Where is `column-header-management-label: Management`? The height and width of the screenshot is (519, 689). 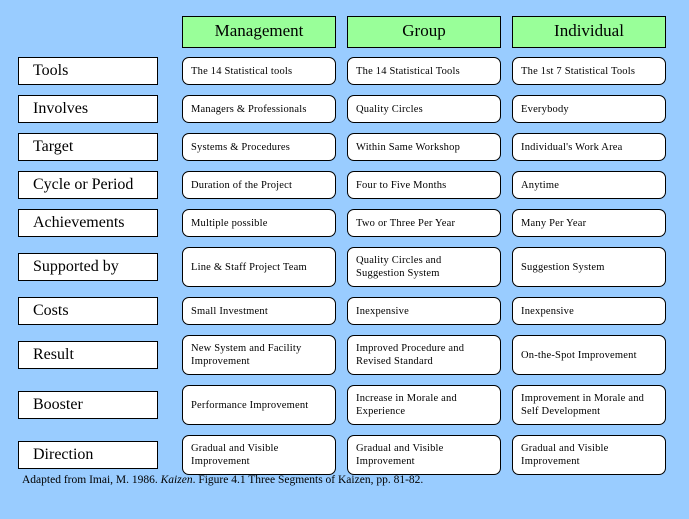
column-header-management-label: Management is located at coordinates (259, 32).